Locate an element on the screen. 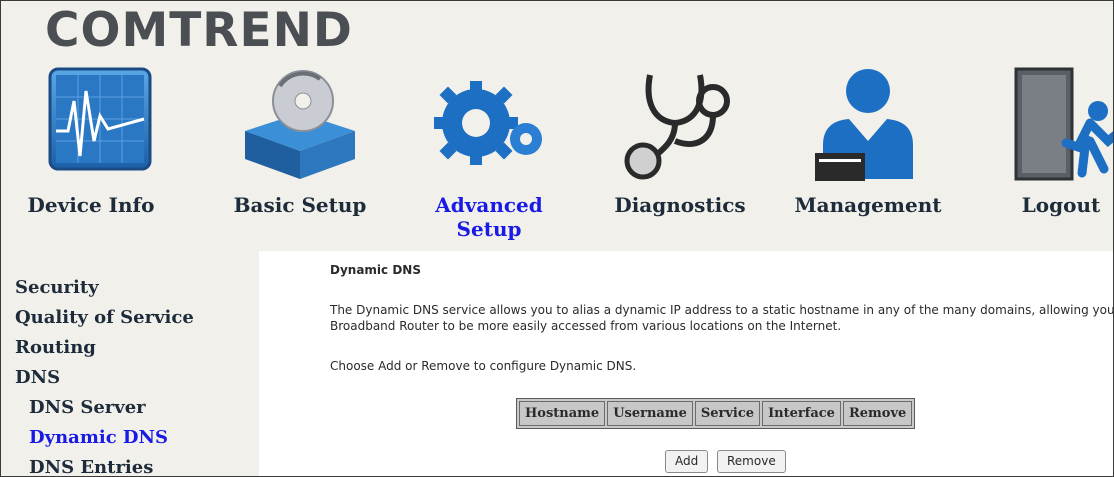 The width and height of the screenshot is (1114, 477). nav-basic-setup: Basic Setup is located at coordinates (300, 146).